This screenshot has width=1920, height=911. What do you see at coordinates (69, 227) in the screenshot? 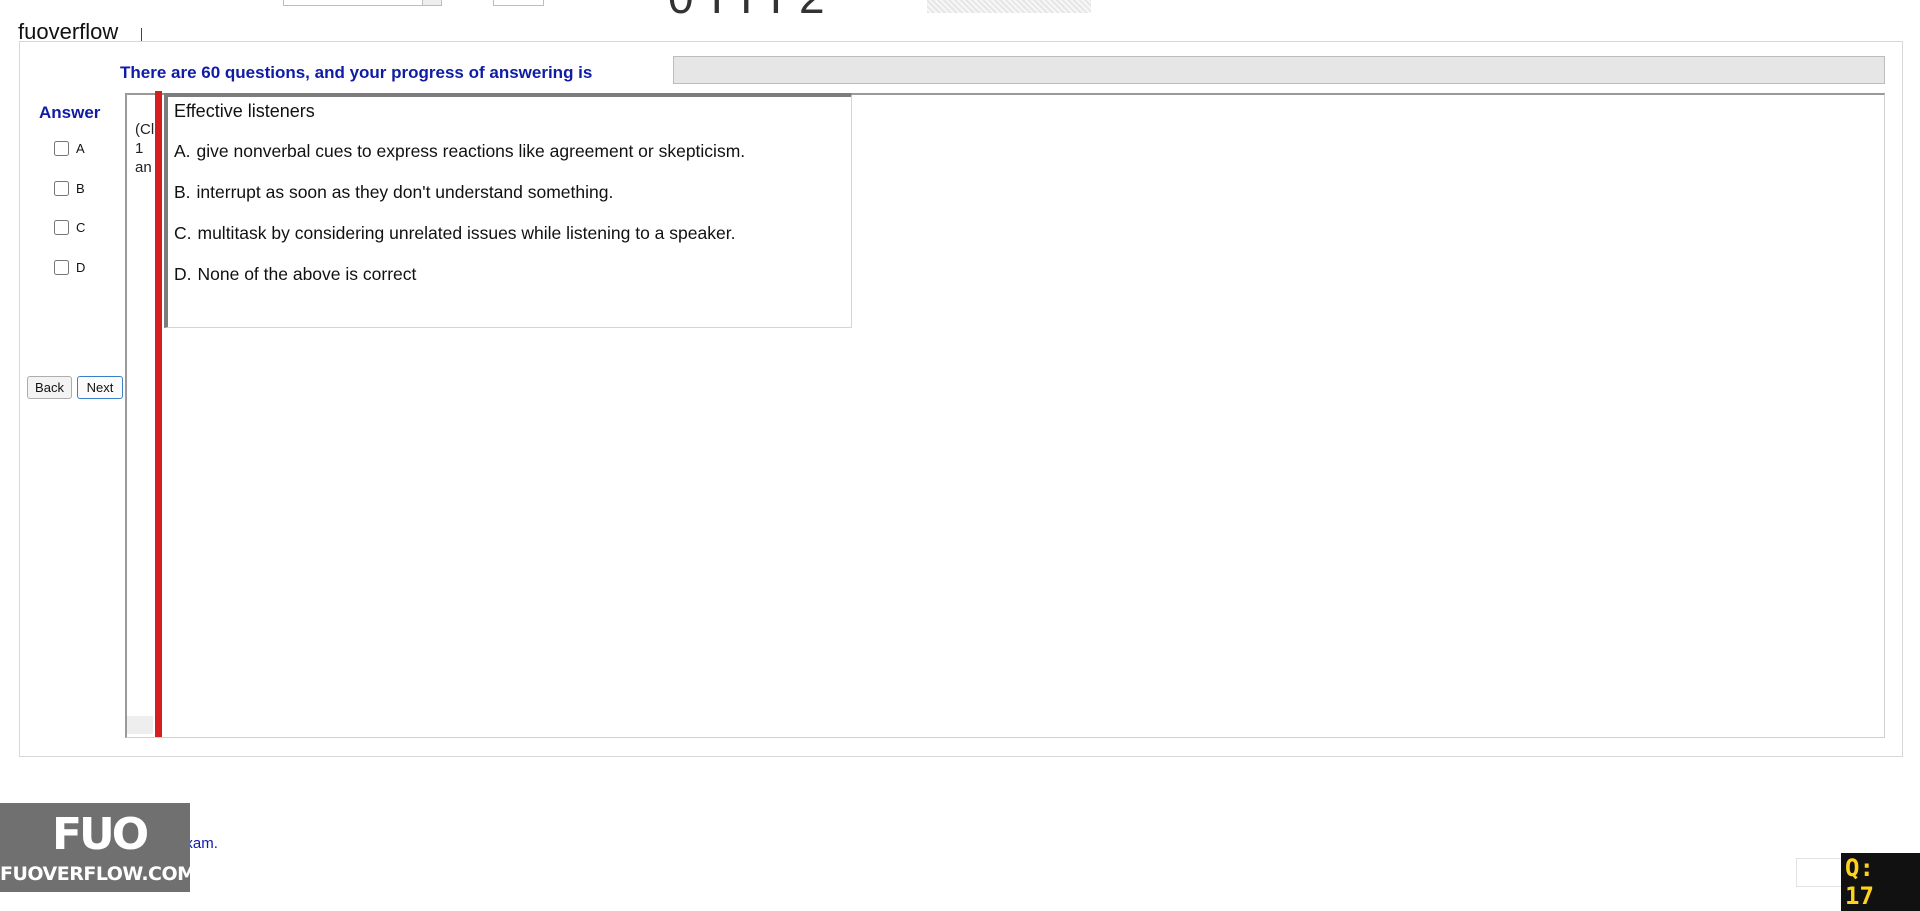
I see `answer-option-c: C` at bounding box center [69, 227].